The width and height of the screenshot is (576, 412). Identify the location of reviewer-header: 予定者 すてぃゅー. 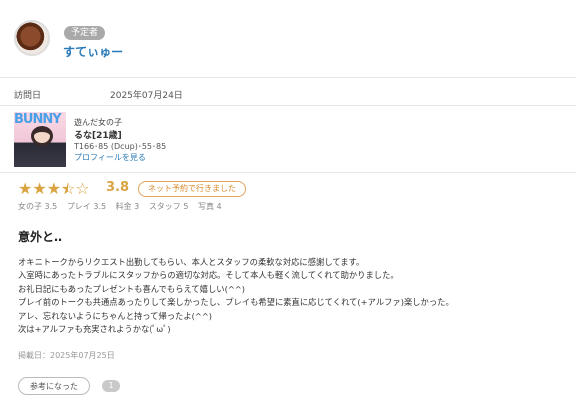
(288, 42).